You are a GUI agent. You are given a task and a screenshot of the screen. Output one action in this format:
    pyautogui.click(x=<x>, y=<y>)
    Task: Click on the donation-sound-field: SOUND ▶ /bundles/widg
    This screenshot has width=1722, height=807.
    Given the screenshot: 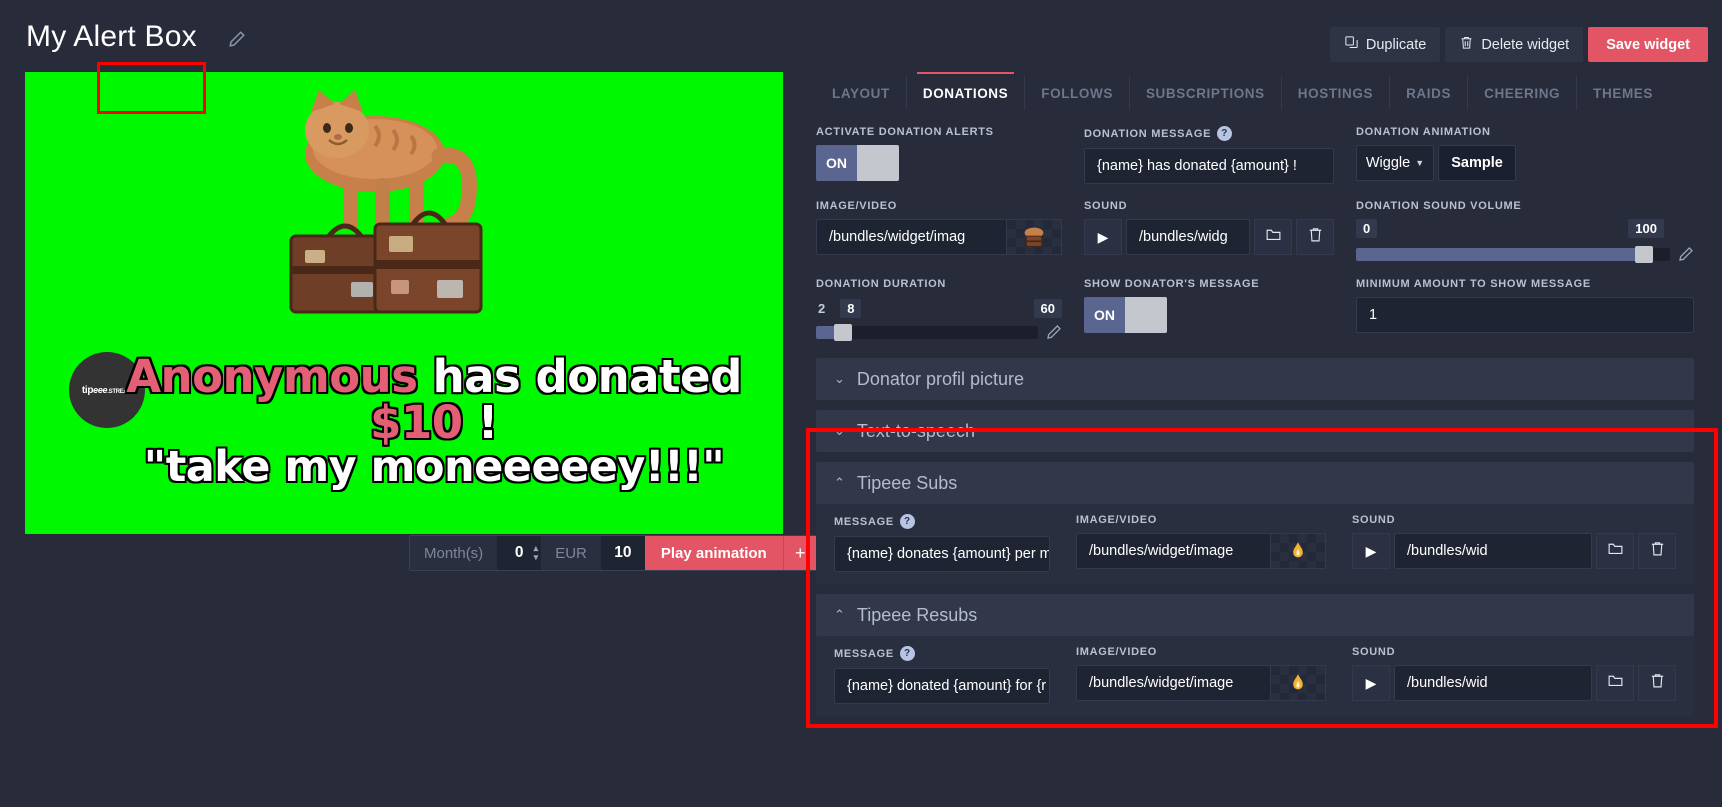 What is the action you would take?
    pyautogui.click(x=1209, y=231)
    